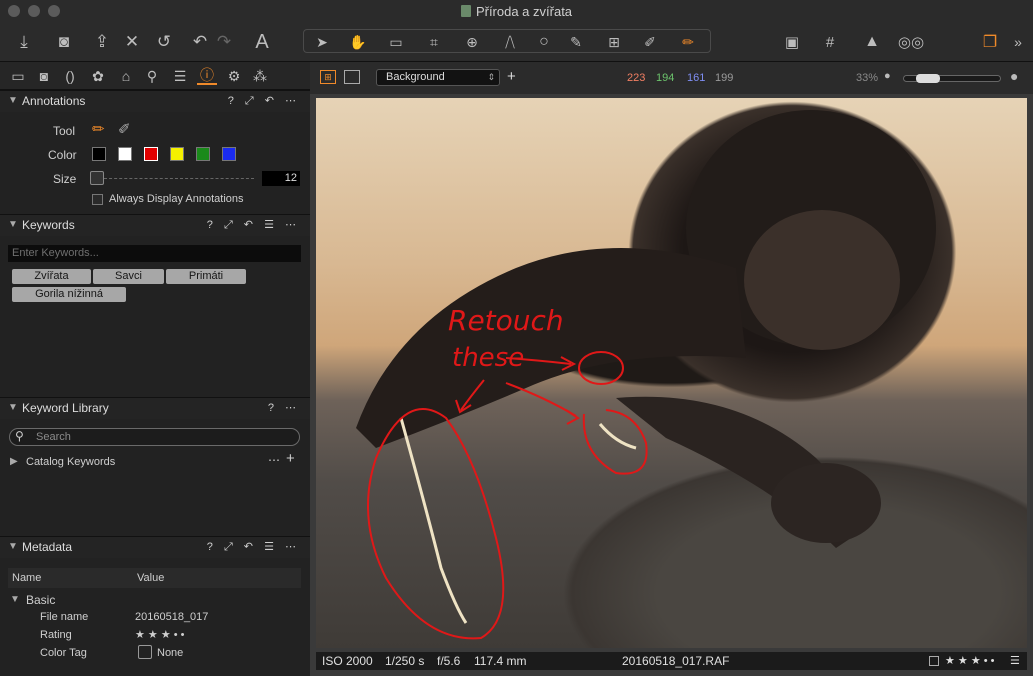 This screenshot has width=1033, height=676. Describe the element at coordinates (152, 76) in the screenshot. I see `details-tab-icon: ⚲` at that location.